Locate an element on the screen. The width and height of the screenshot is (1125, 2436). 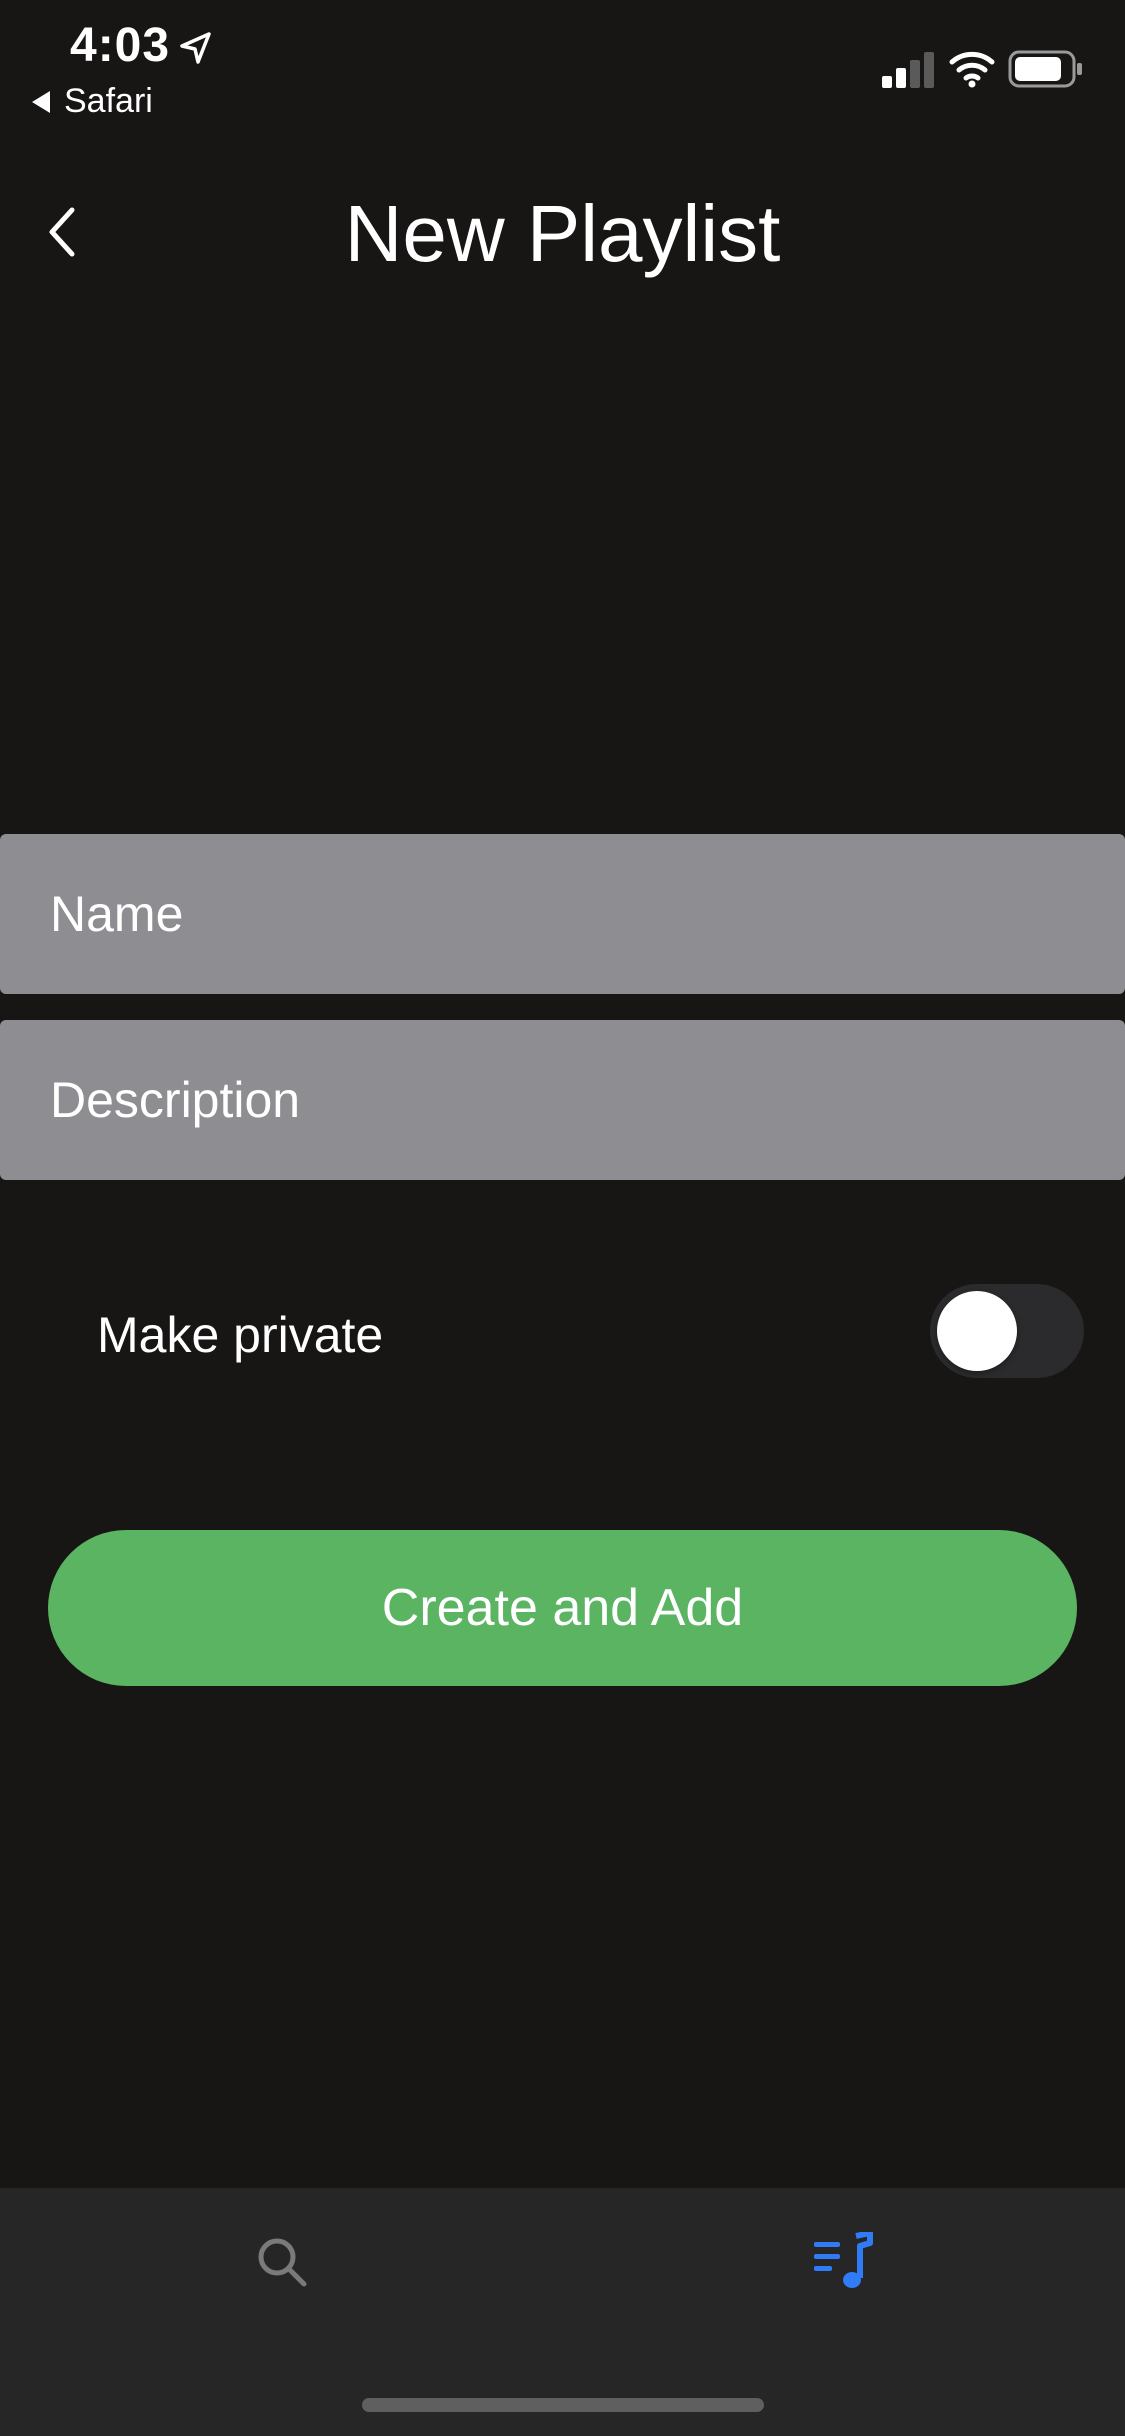
create-and-add-button: Create and Add is located at coordinates (562, 1608).